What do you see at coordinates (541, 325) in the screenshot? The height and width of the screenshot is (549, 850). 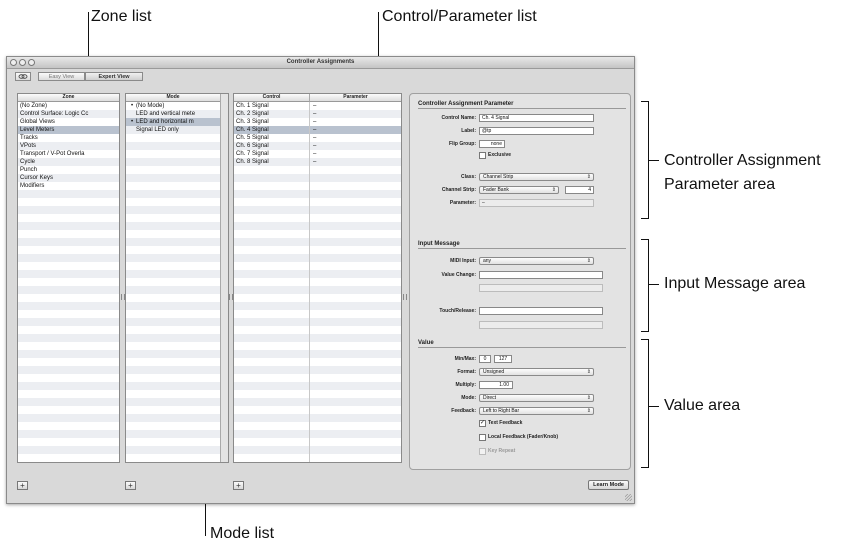 I see `touch-release-secondary-field` at bounding box center [541, 325].